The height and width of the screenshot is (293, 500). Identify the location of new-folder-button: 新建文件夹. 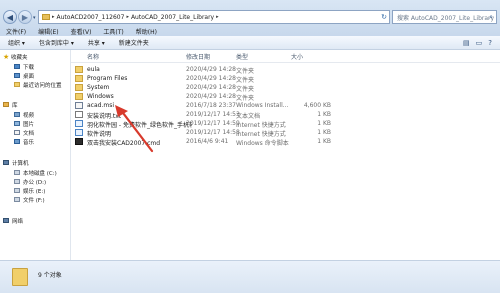
(134, 42).